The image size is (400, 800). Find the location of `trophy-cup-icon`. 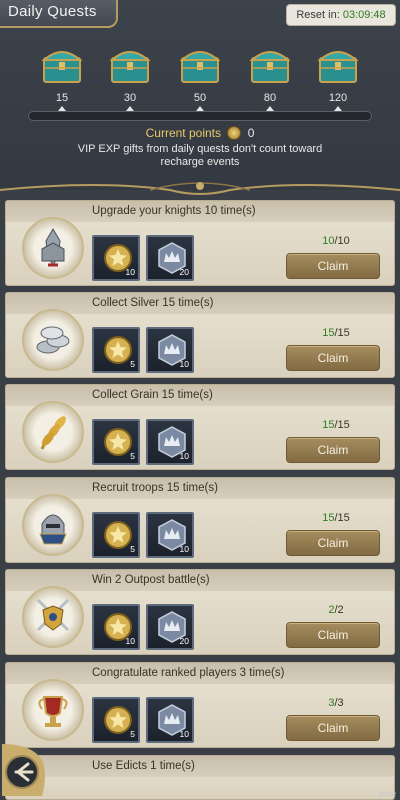

trophy-cup-icon is located at coordinates (53, 710).